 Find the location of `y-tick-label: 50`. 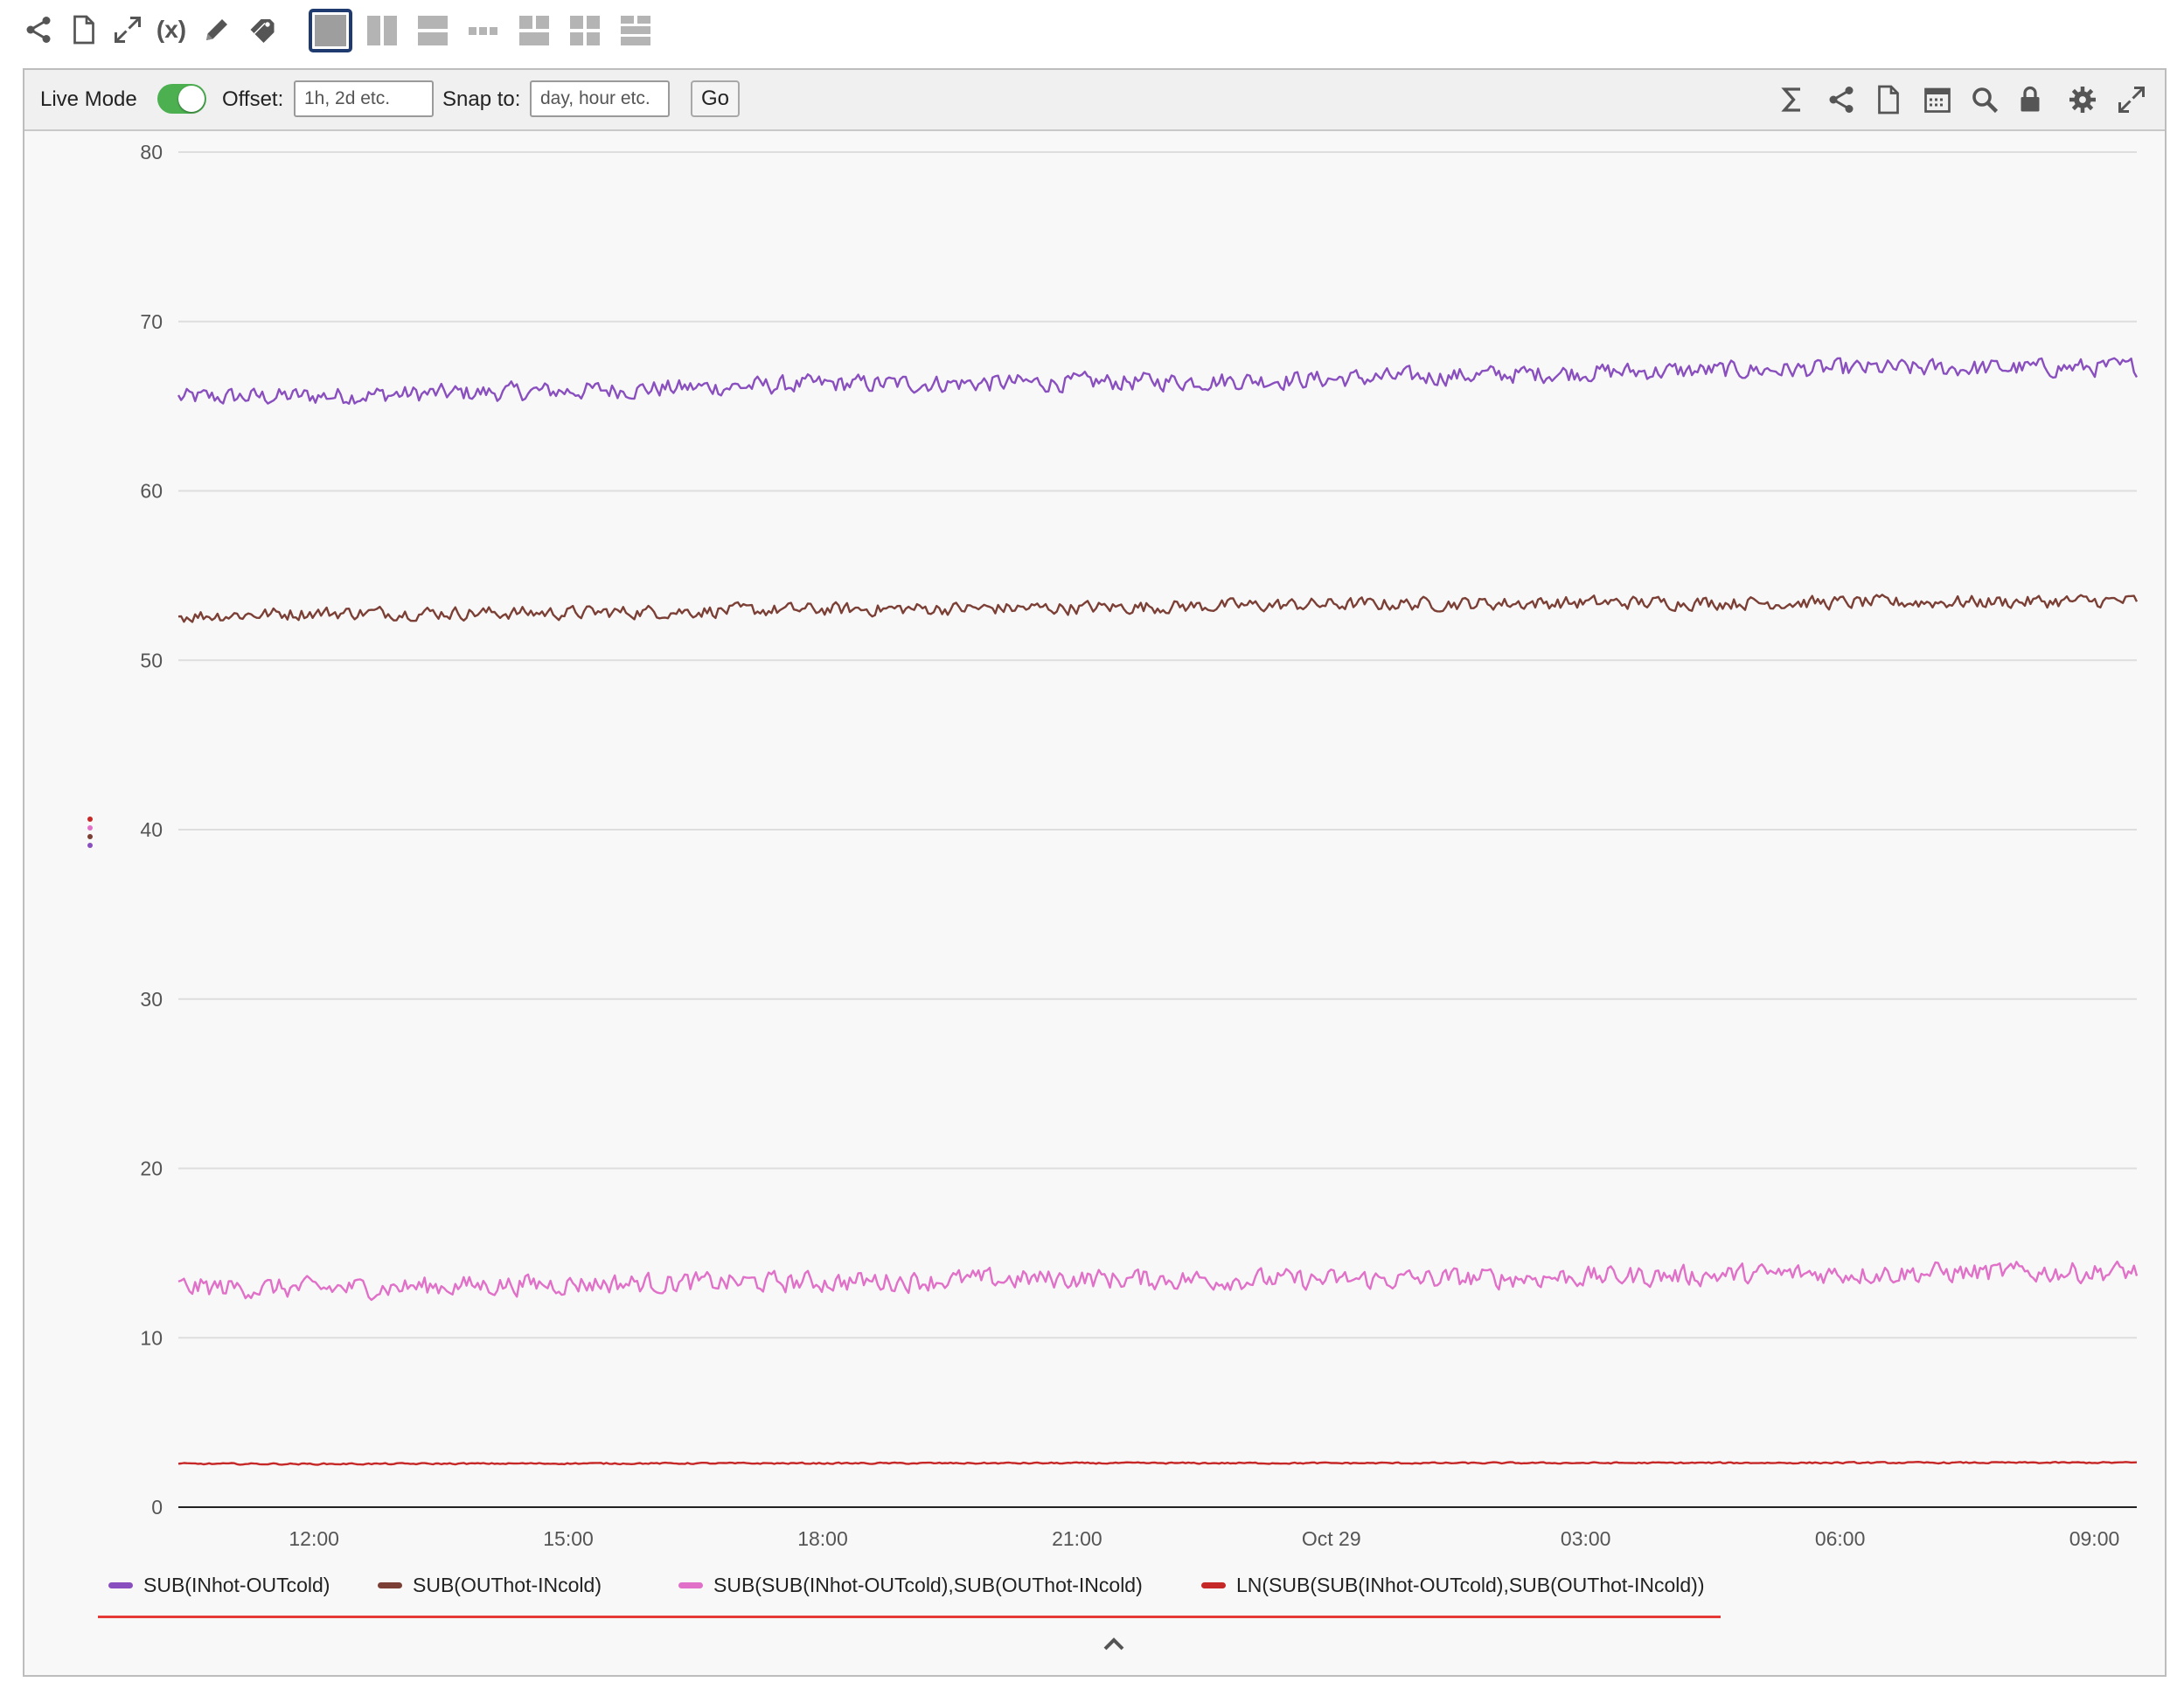

y-tick-label: 50 is located at coordinates (151, 660).